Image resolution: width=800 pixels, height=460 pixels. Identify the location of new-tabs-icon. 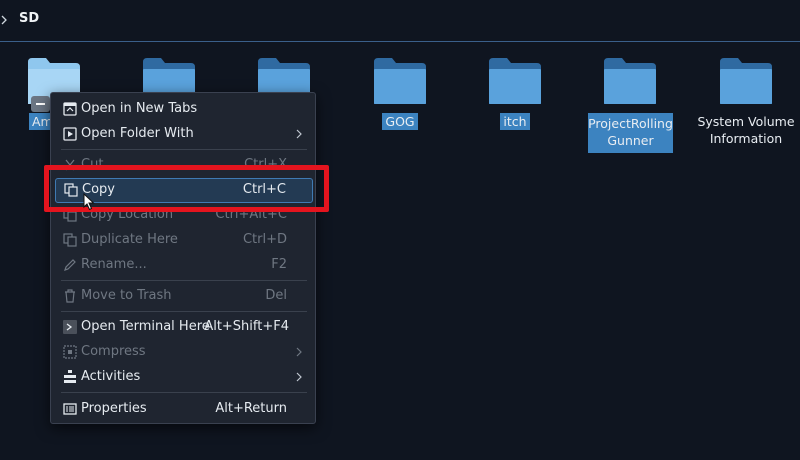
(70, 109).